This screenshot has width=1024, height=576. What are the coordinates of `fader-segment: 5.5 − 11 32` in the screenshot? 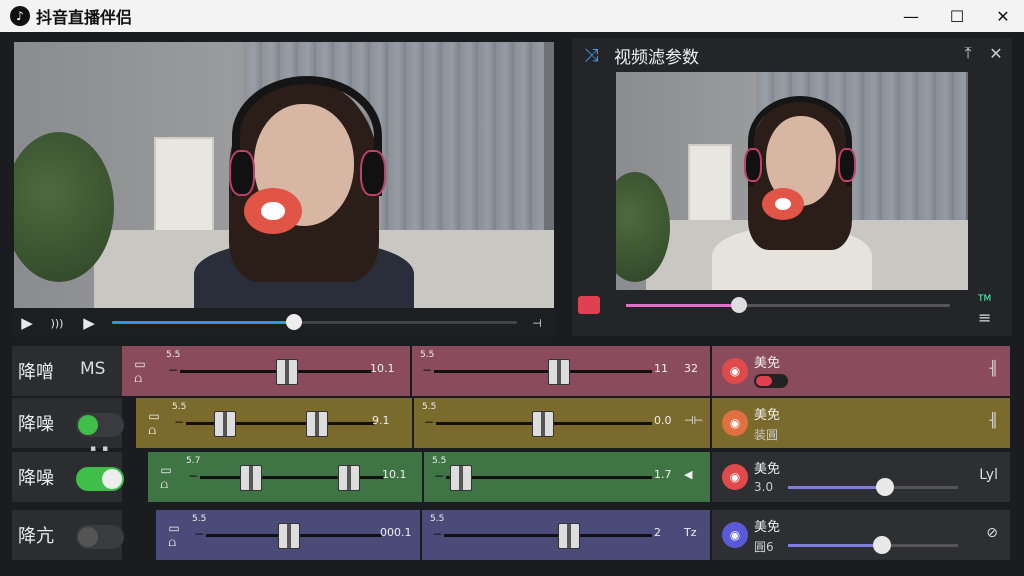 It's located at (561, 371).